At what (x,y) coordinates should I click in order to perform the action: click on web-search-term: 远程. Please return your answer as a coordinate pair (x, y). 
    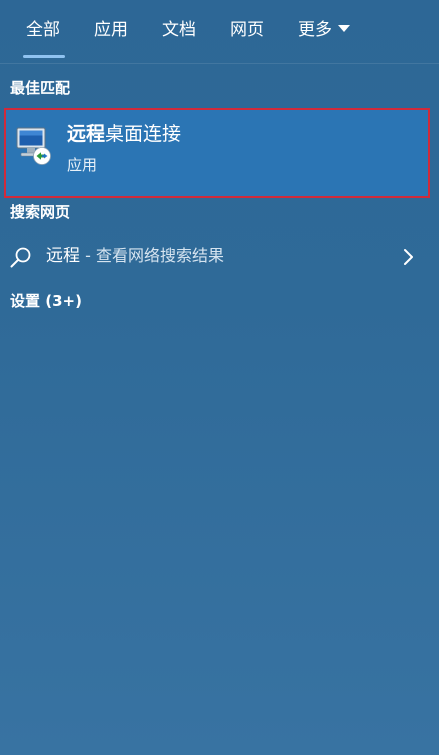
    Looking at the image, I should click on (63, 256).